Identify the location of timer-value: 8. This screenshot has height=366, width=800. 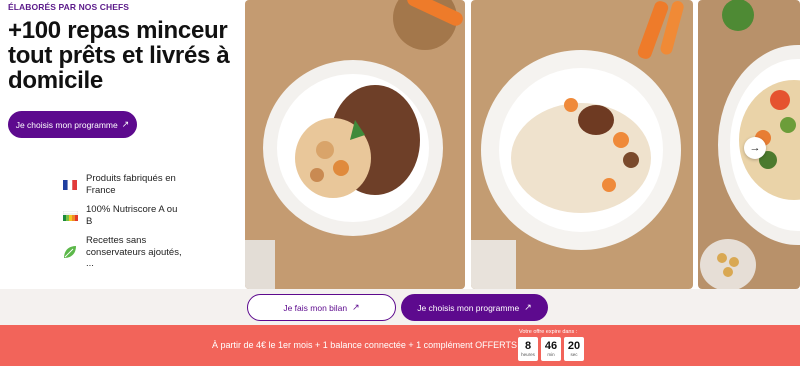
(528, 346).